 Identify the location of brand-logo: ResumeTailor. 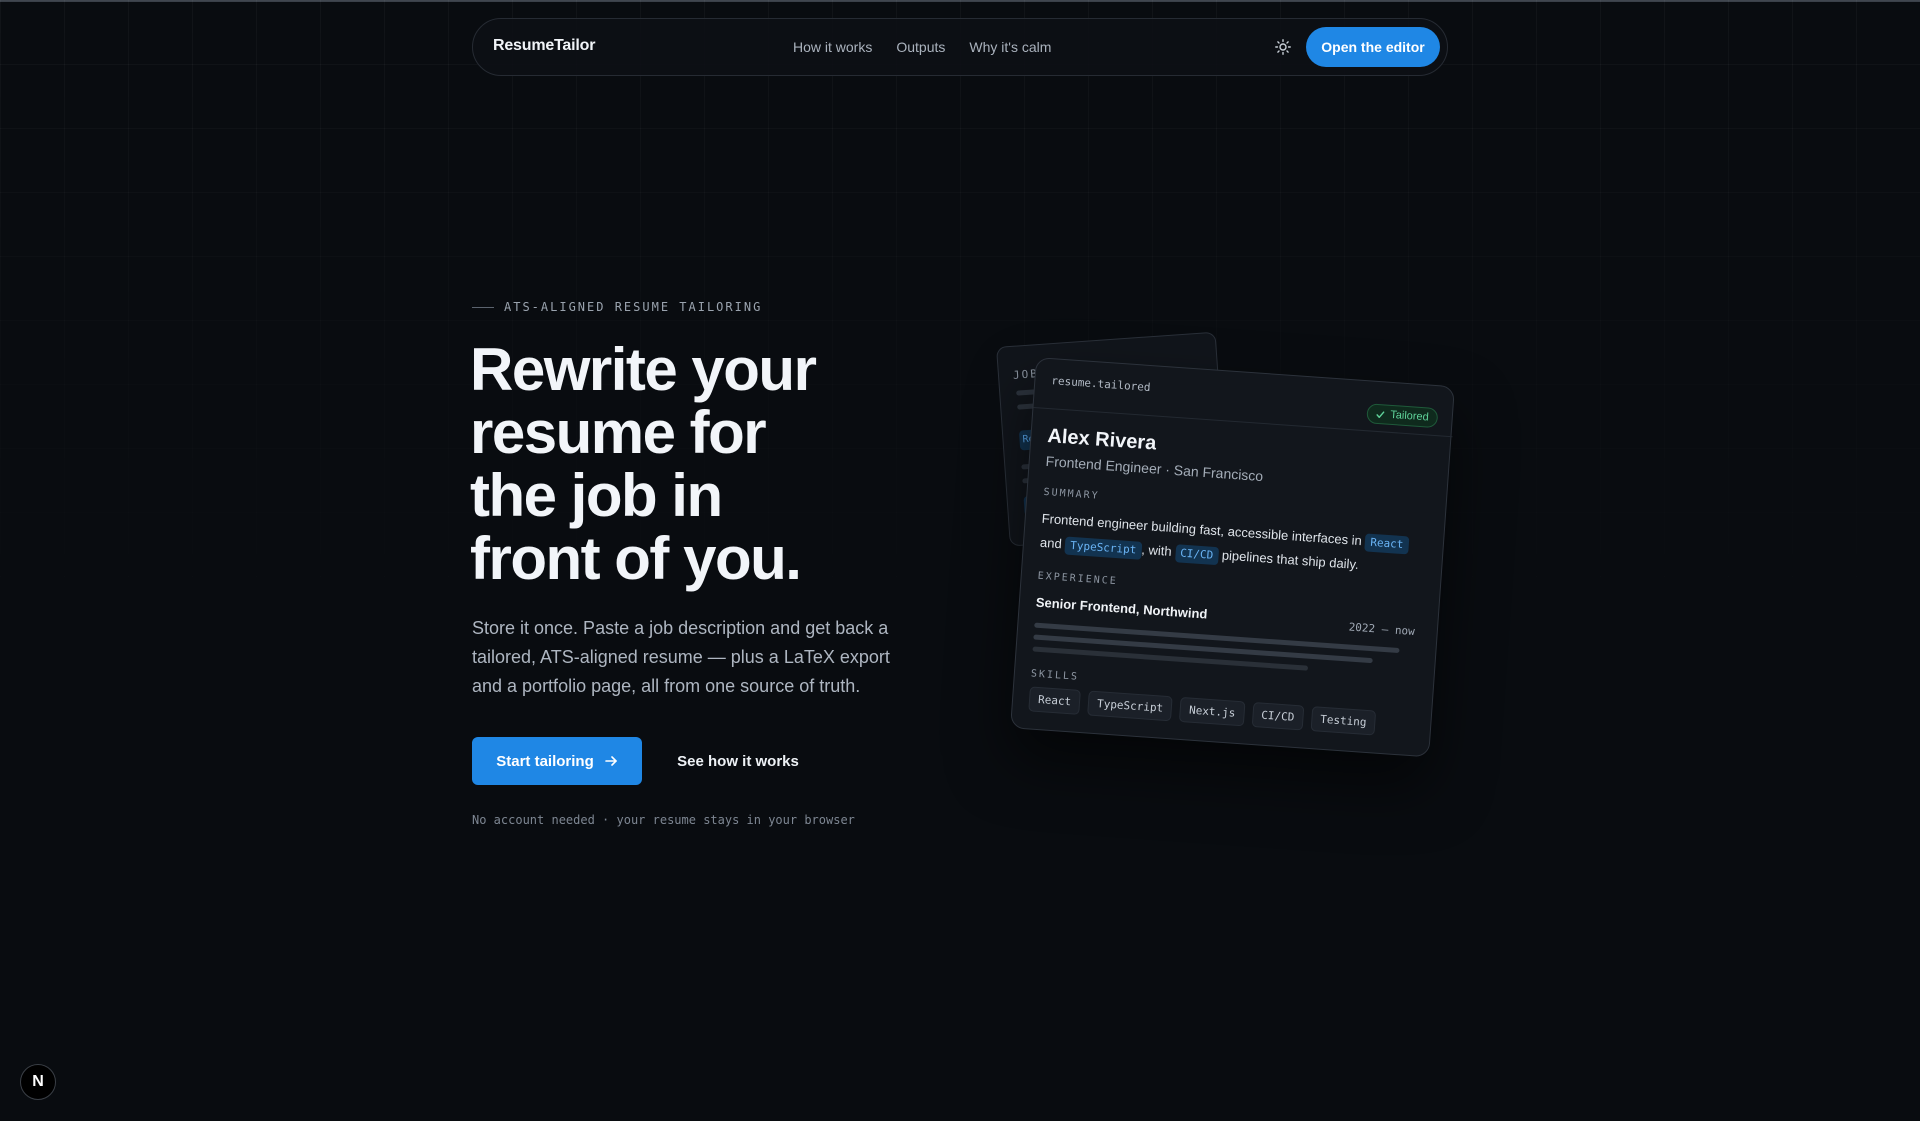
(544, 46).